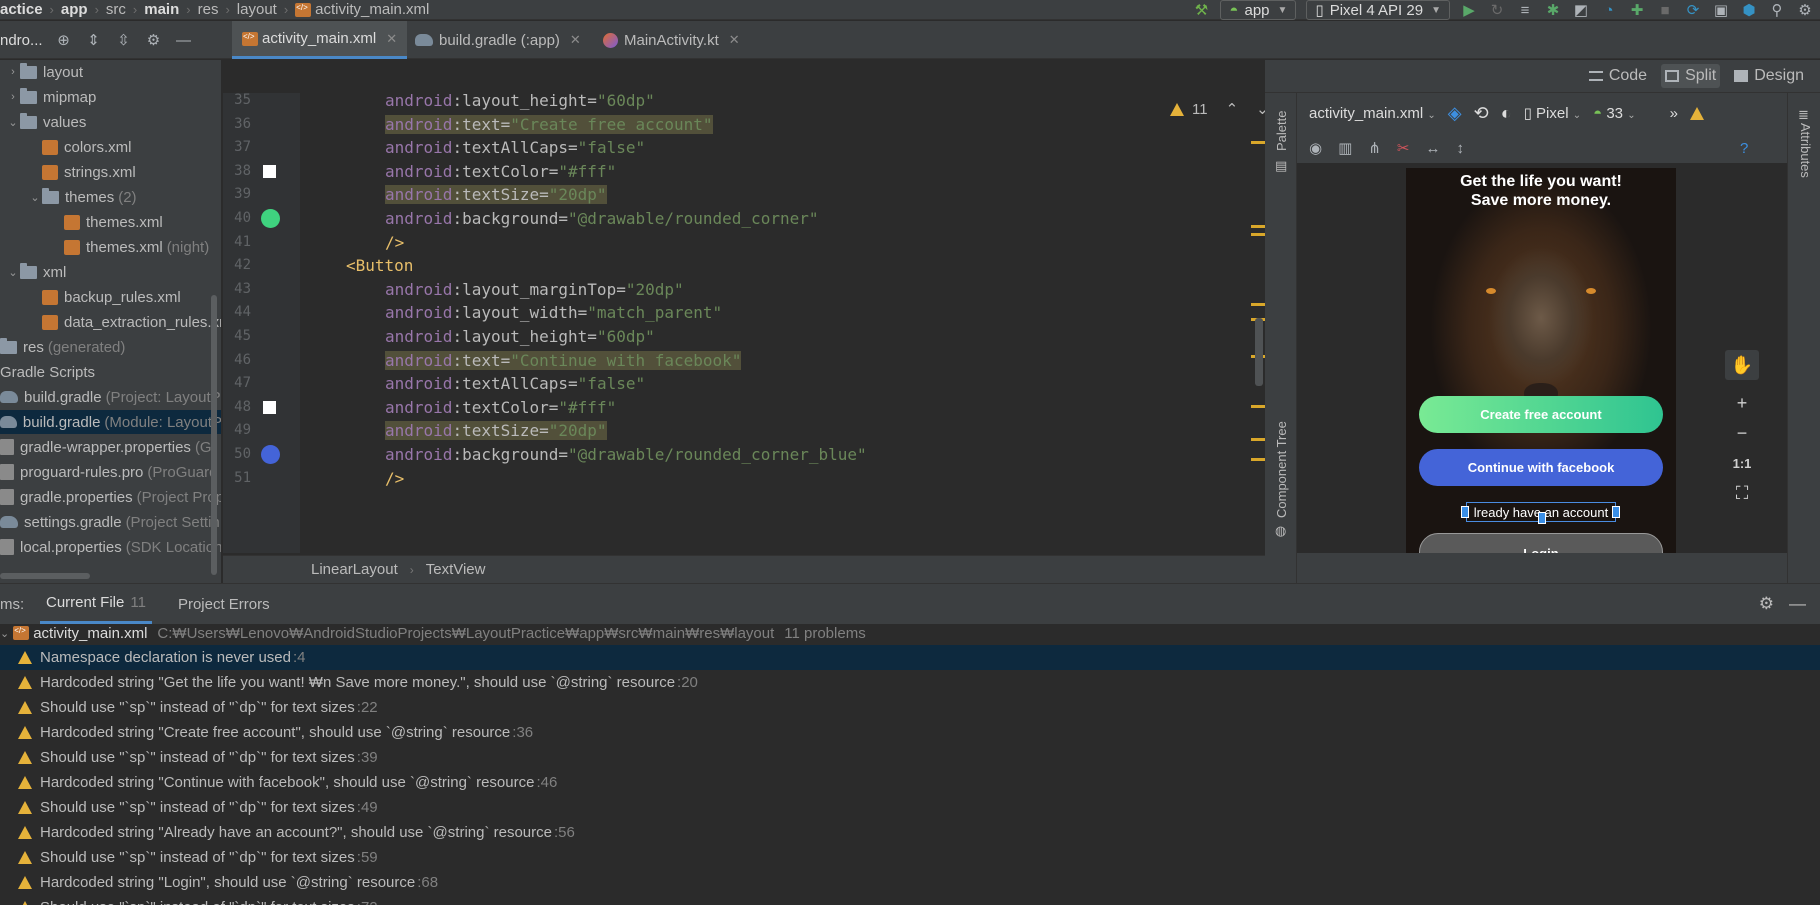 The height and width of the screenshot is (905, 1820). I want to click on collapse-all-icon: ⇳, so click(124, 40).